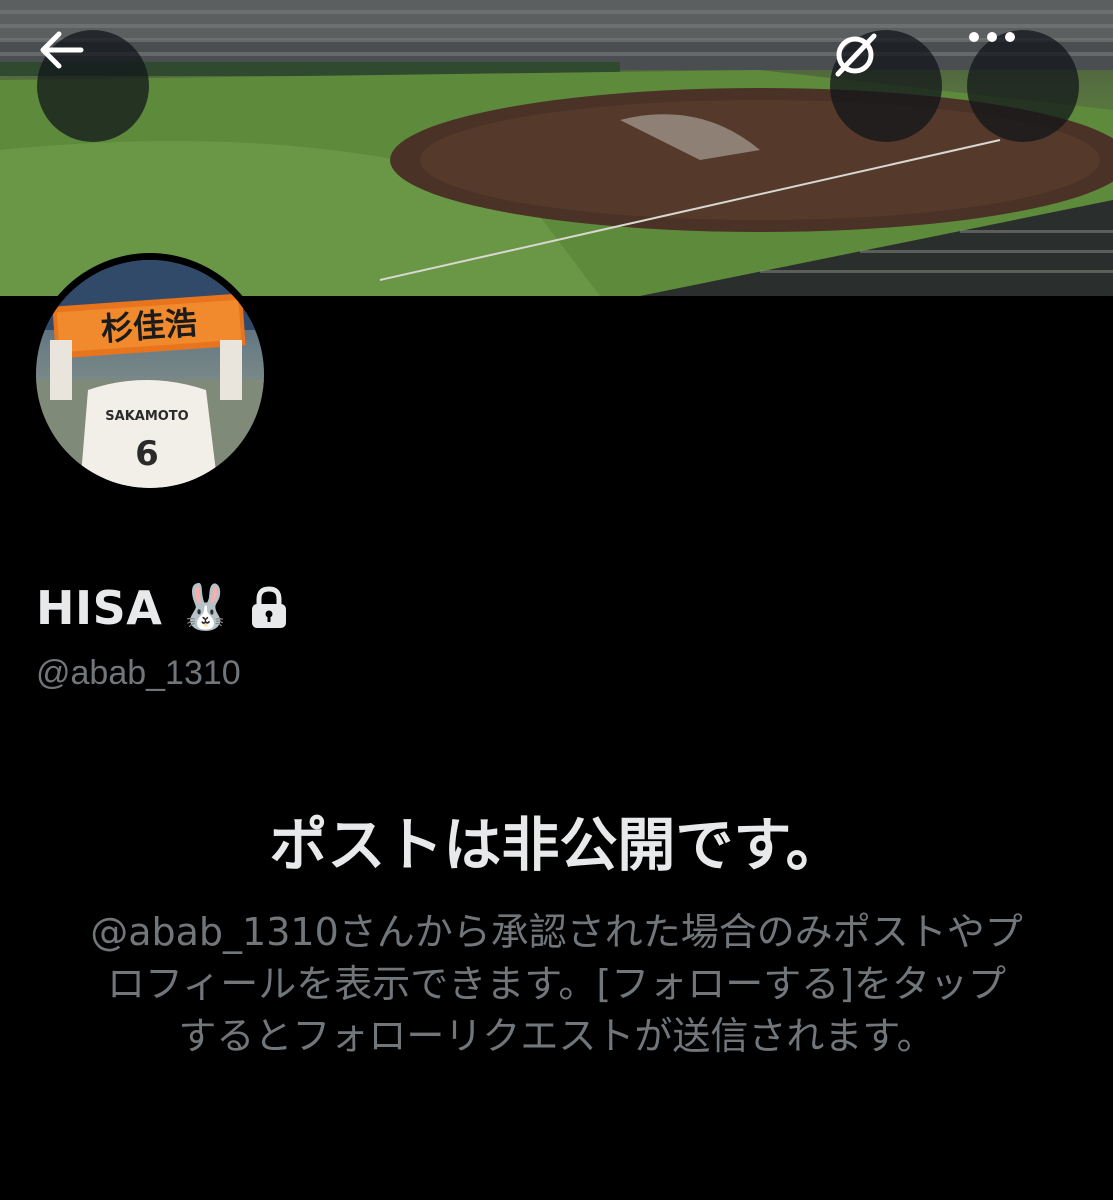  I want to click on avatar-image: 杉佳浩 SAKAMOTO 6, so click(150, 374).